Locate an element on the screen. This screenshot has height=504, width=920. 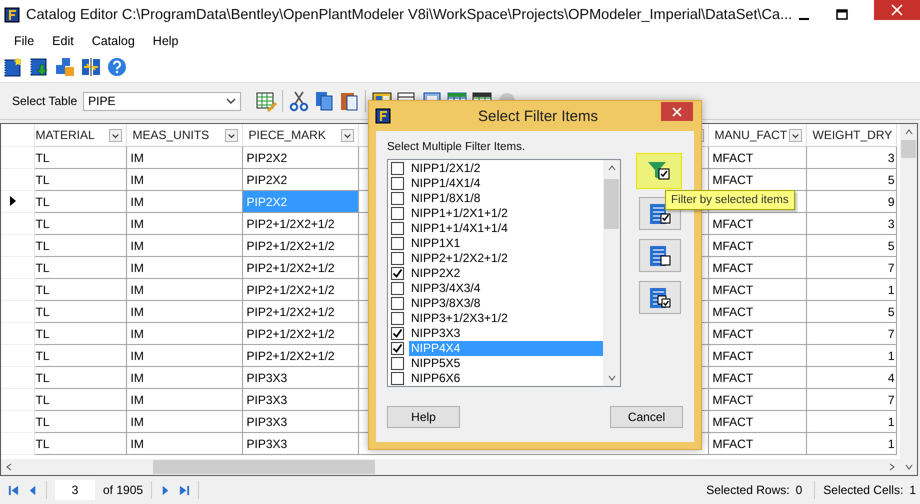
table-cell: 9 is located at coordinates (851, 201).